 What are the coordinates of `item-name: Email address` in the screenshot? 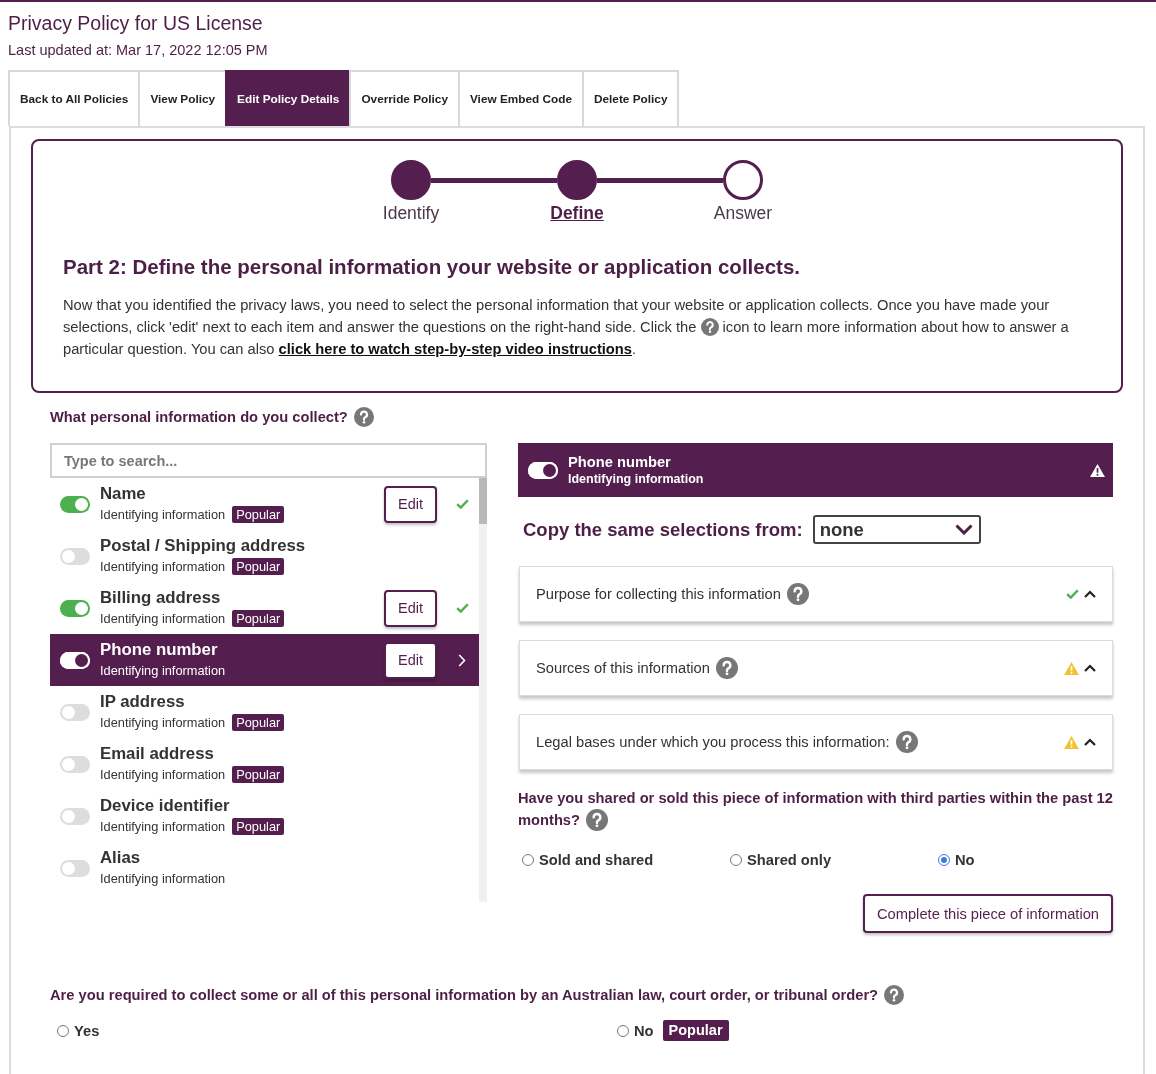 It's located at (157, 753).